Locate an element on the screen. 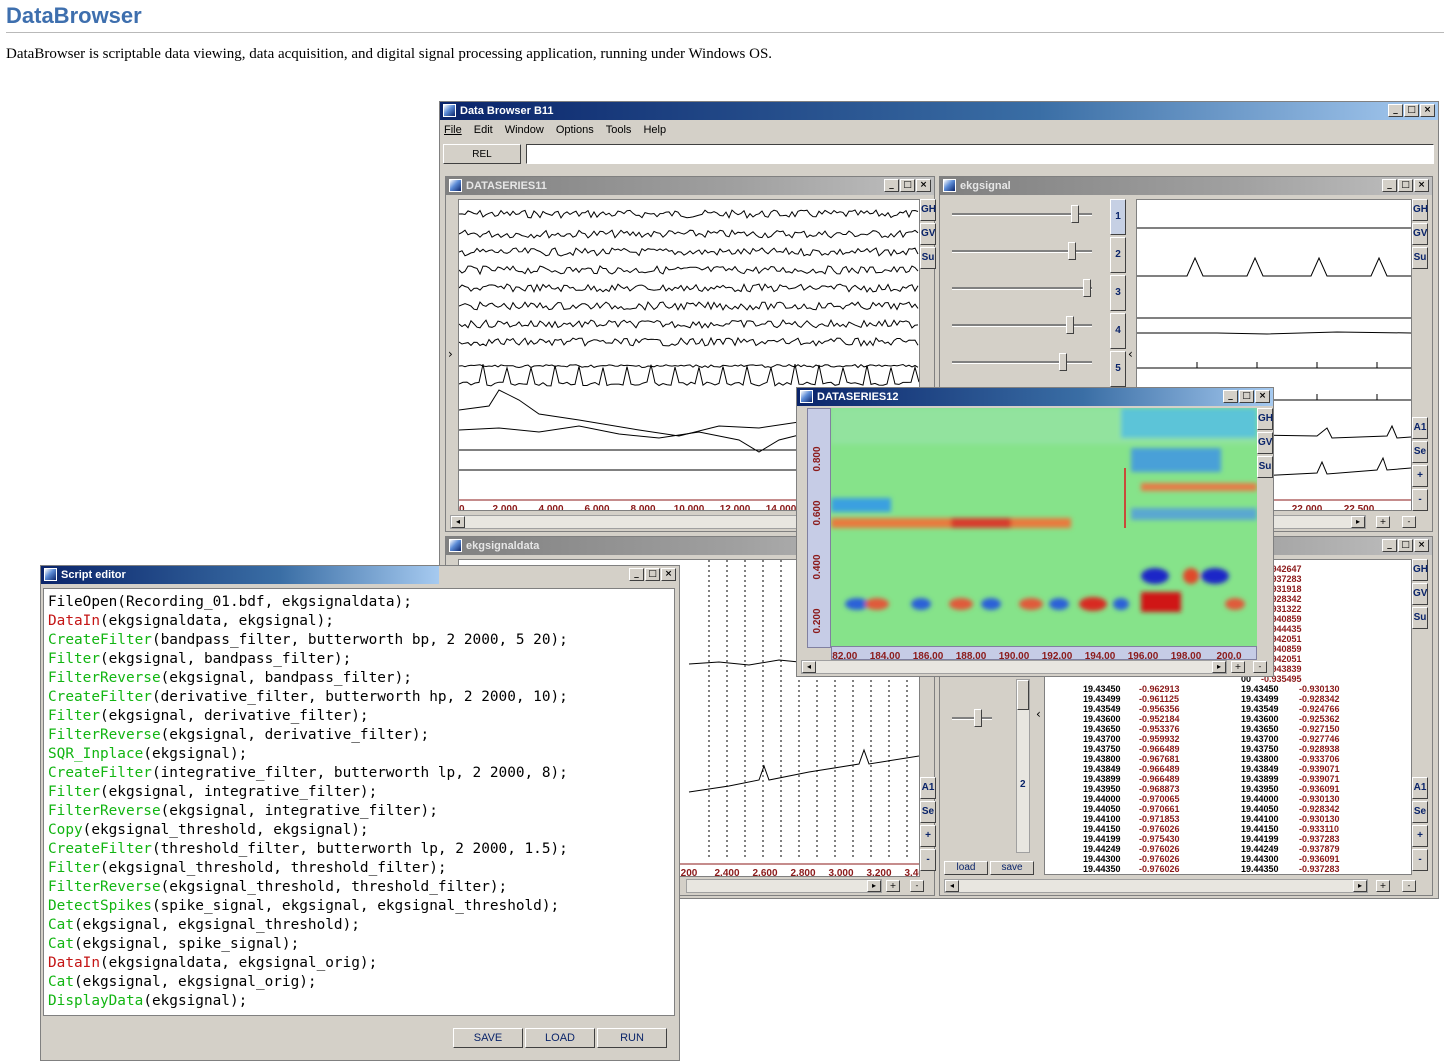 This screenshot has width=1450, height=1064. rel-button: REL is located at coordinates (482, 154).